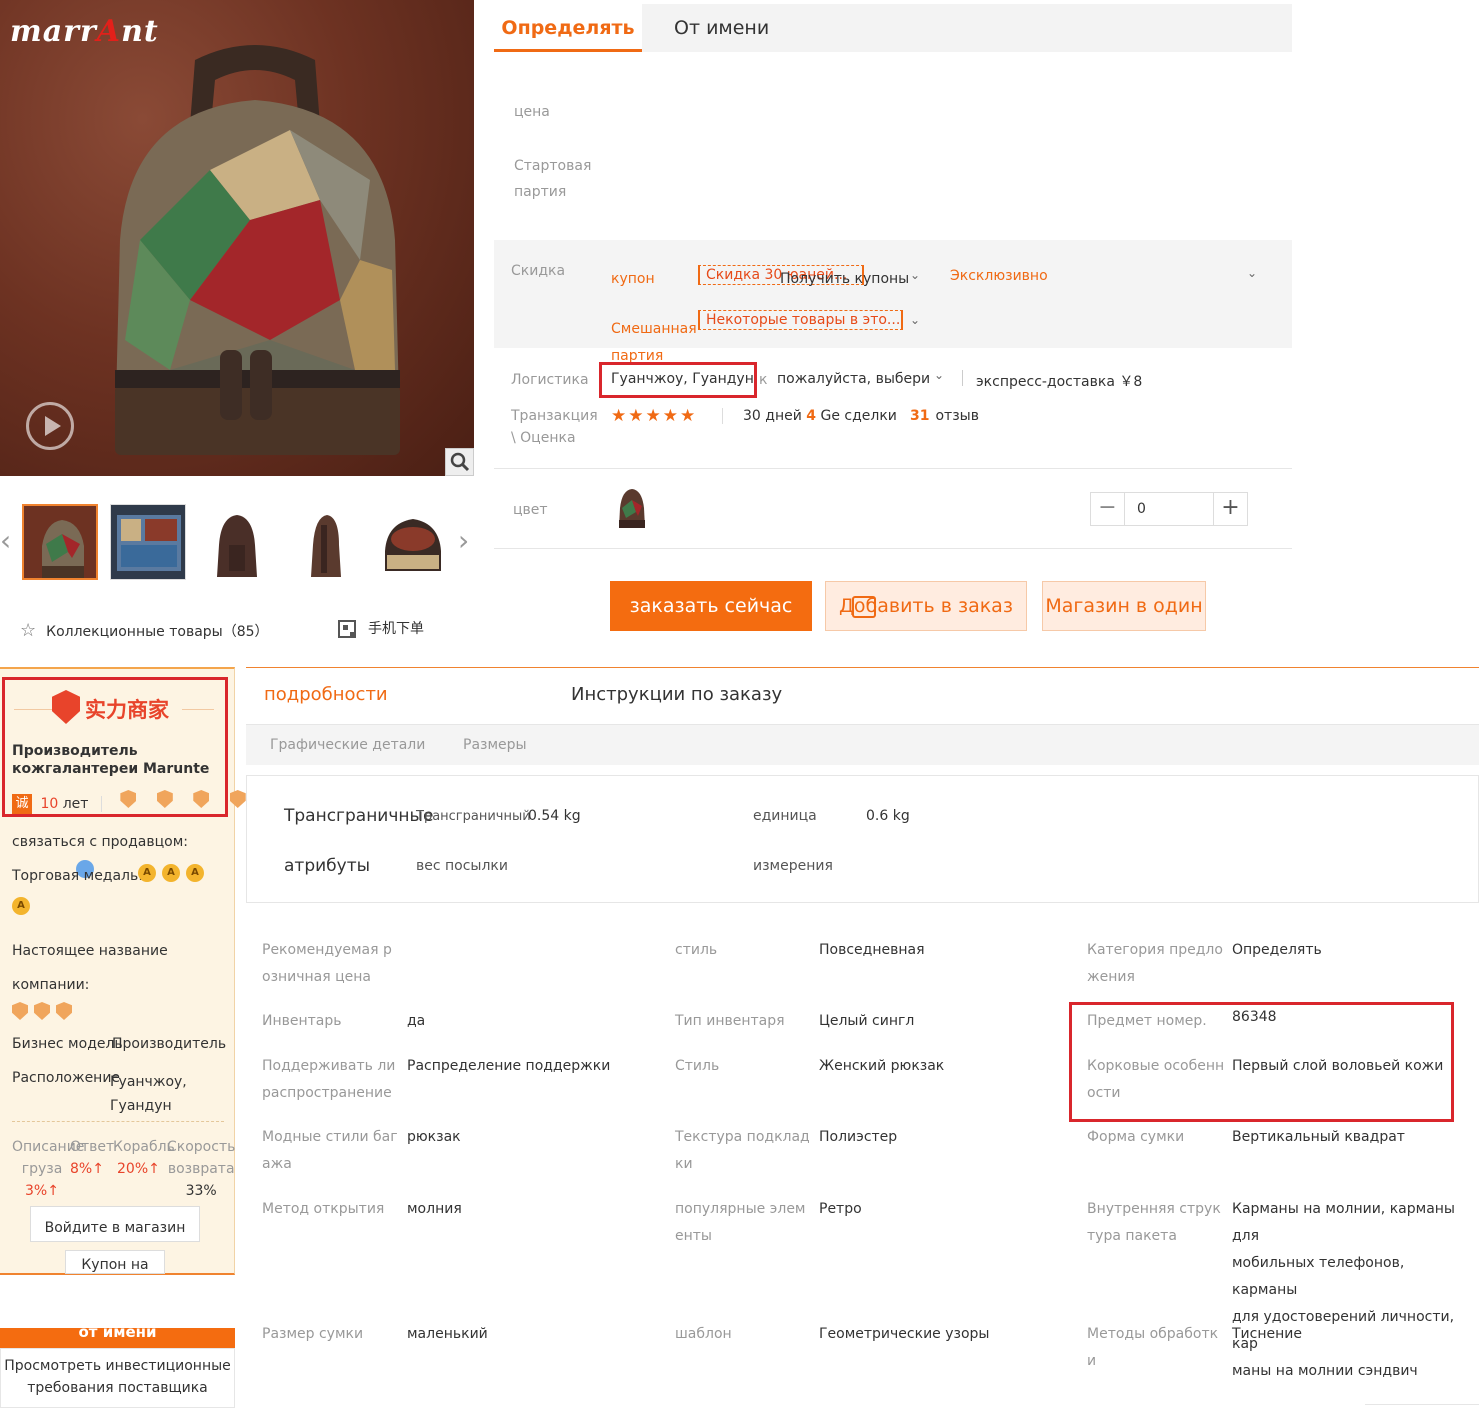  What do you see at coordinates (853, 379) in the screenshot?
I see `destination-select: пожалуйста, выбери` at bounding box center [853, 379].